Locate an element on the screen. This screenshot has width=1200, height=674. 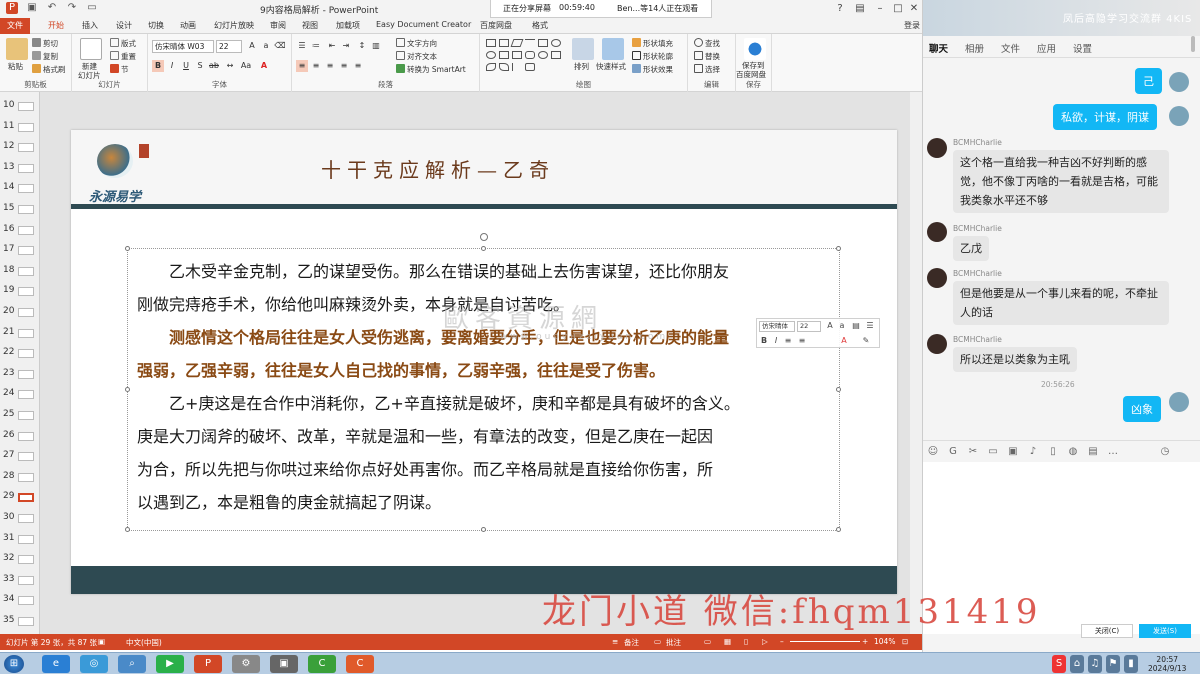
reset-button: 重置 is located at coordinates (123, 56).